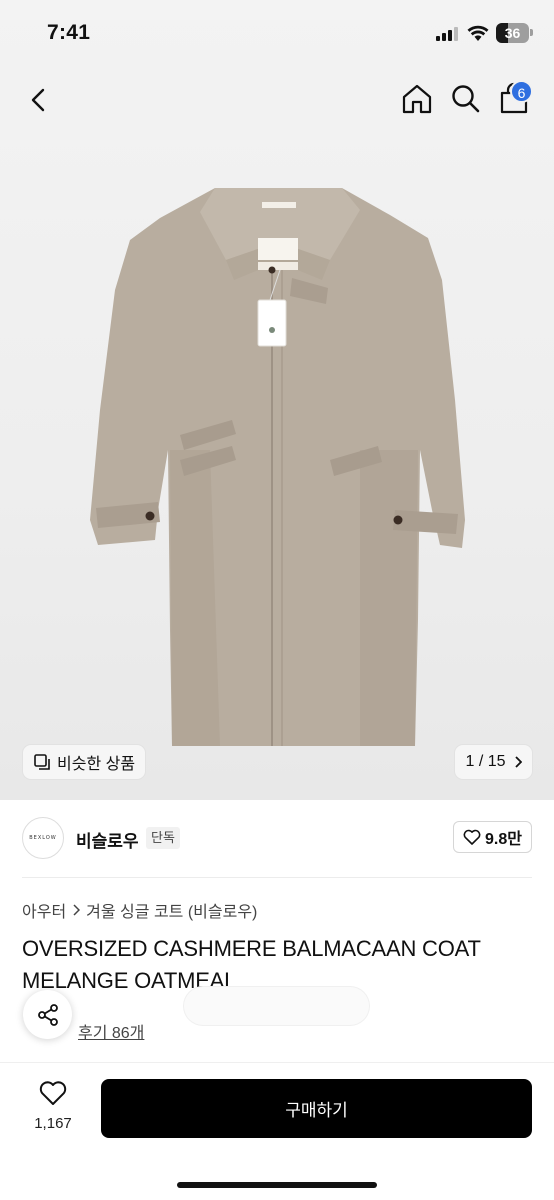 The width and height of the screenshot is (554, 1200). What do you see at coordinates (96, 764) in the screenshot?
I see `similar-products-label: 비슷한 상품` at bounding box center [96, 764].